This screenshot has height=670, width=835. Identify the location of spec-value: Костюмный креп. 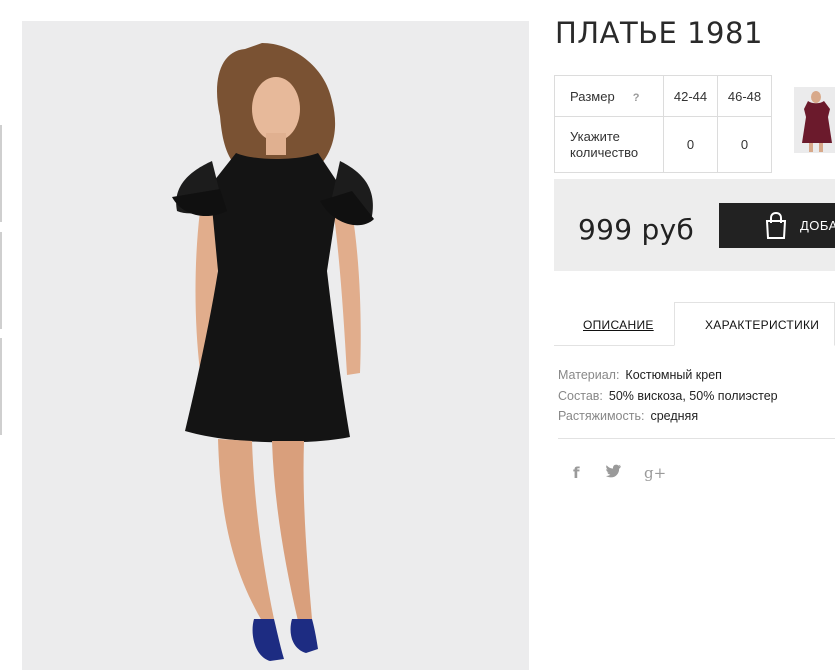
(673, 375).